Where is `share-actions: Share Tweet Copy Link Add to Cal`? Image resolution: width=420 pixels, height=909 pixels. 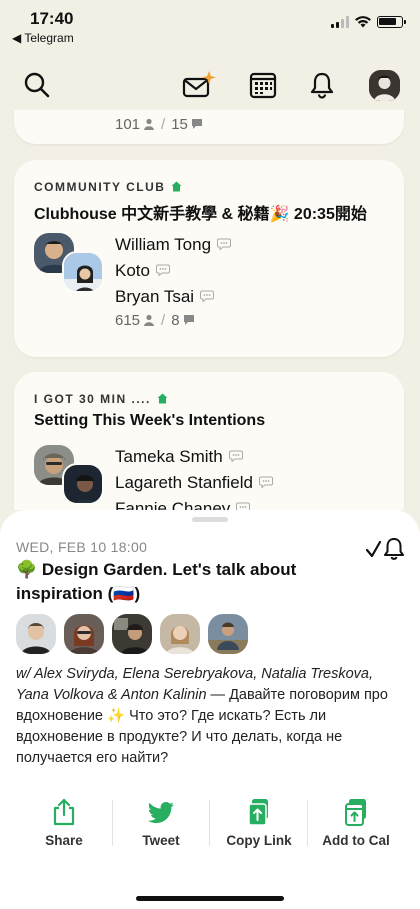 share-actions: Share Tweet Copy Link Add to Cal is located at coordinates (210, 826).